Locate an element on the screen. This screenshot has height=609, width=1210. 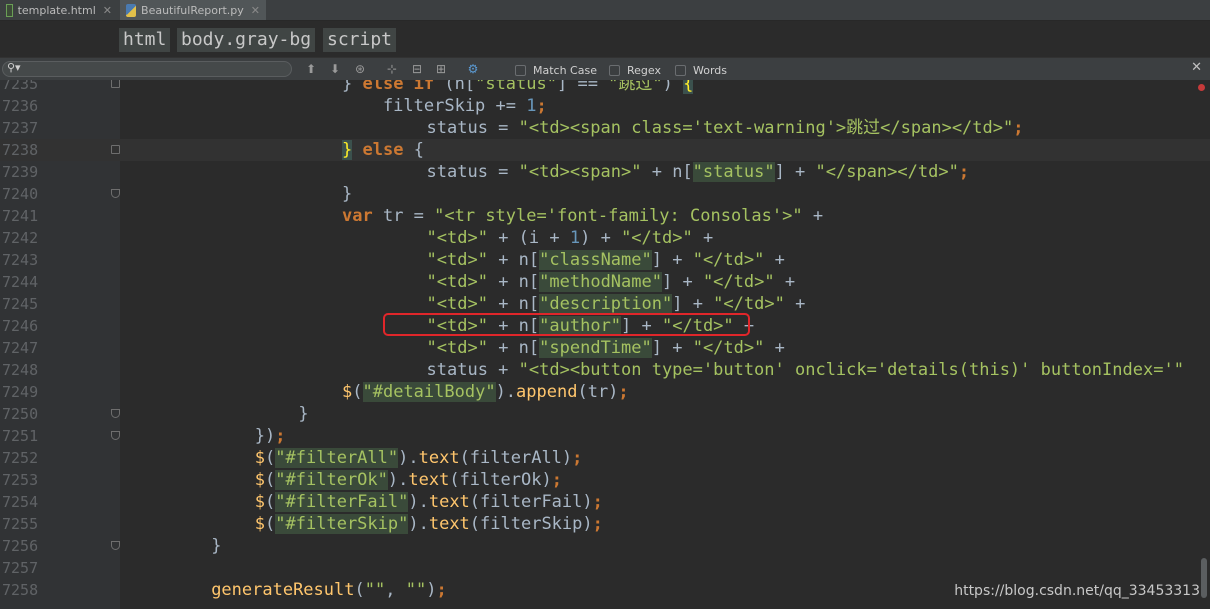
code-text: } else { is located at coordinates (383, 150).